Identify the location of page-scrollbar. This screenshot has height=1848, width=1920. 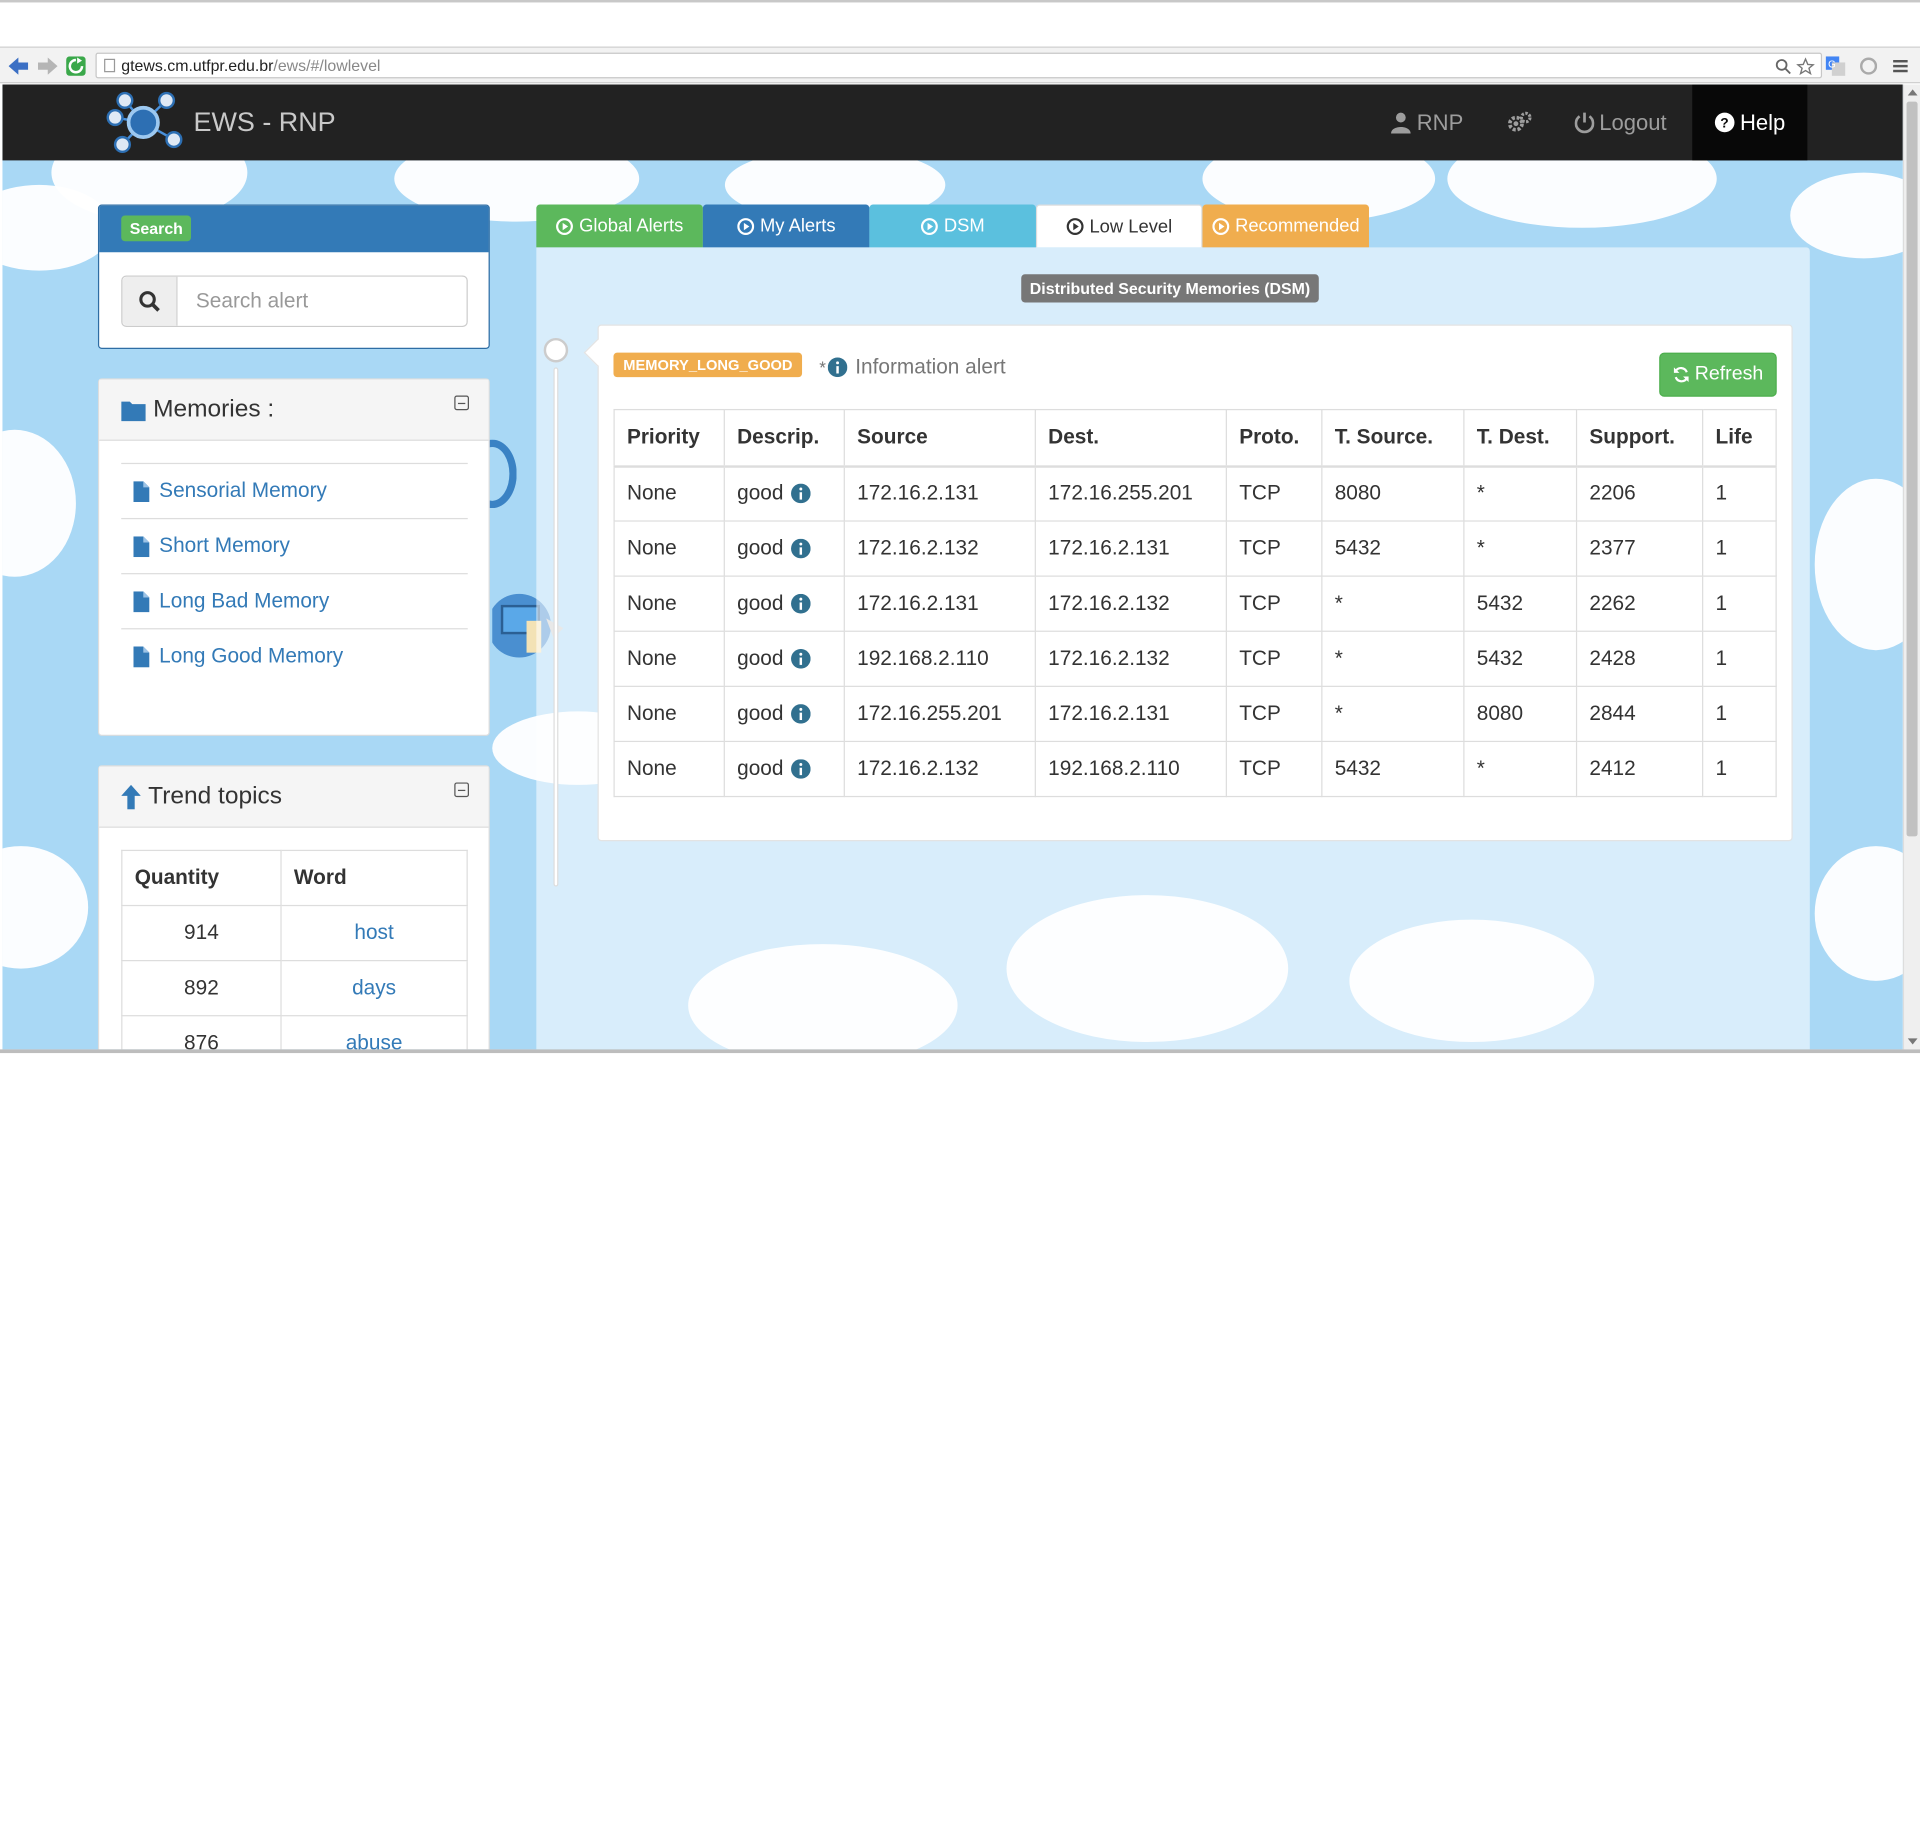
(1911, 567).